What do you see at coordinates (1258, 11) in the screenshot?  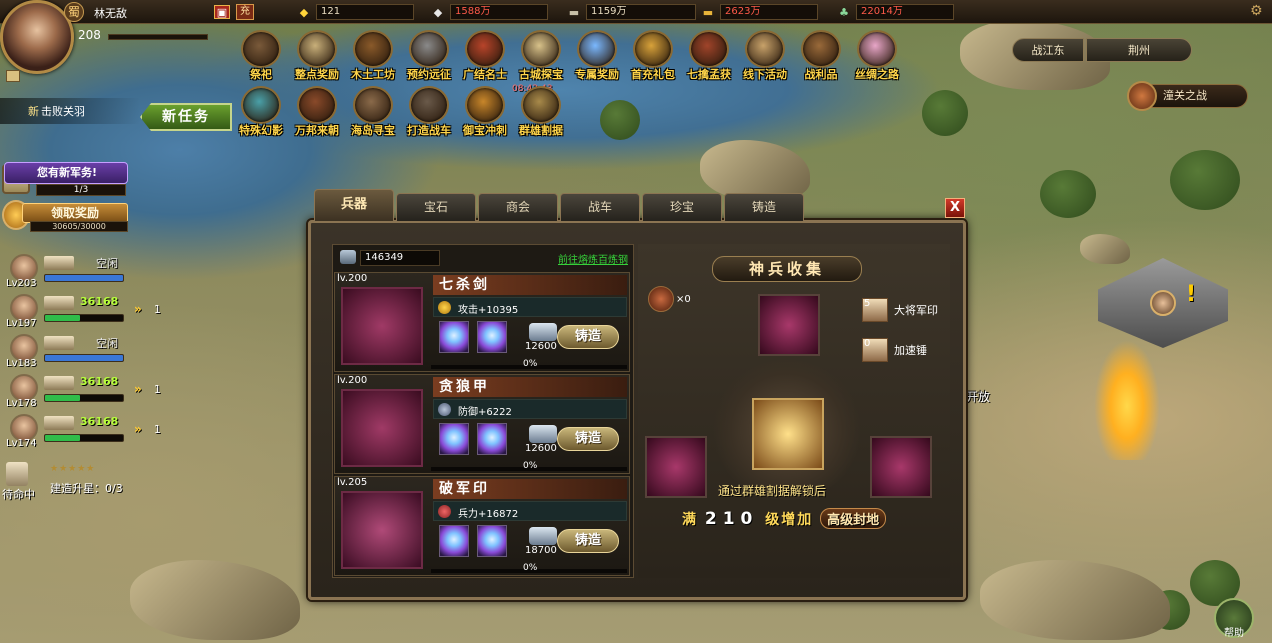 I see `settings-gear-icon: ⚙` at bounding box center [1258, 11].